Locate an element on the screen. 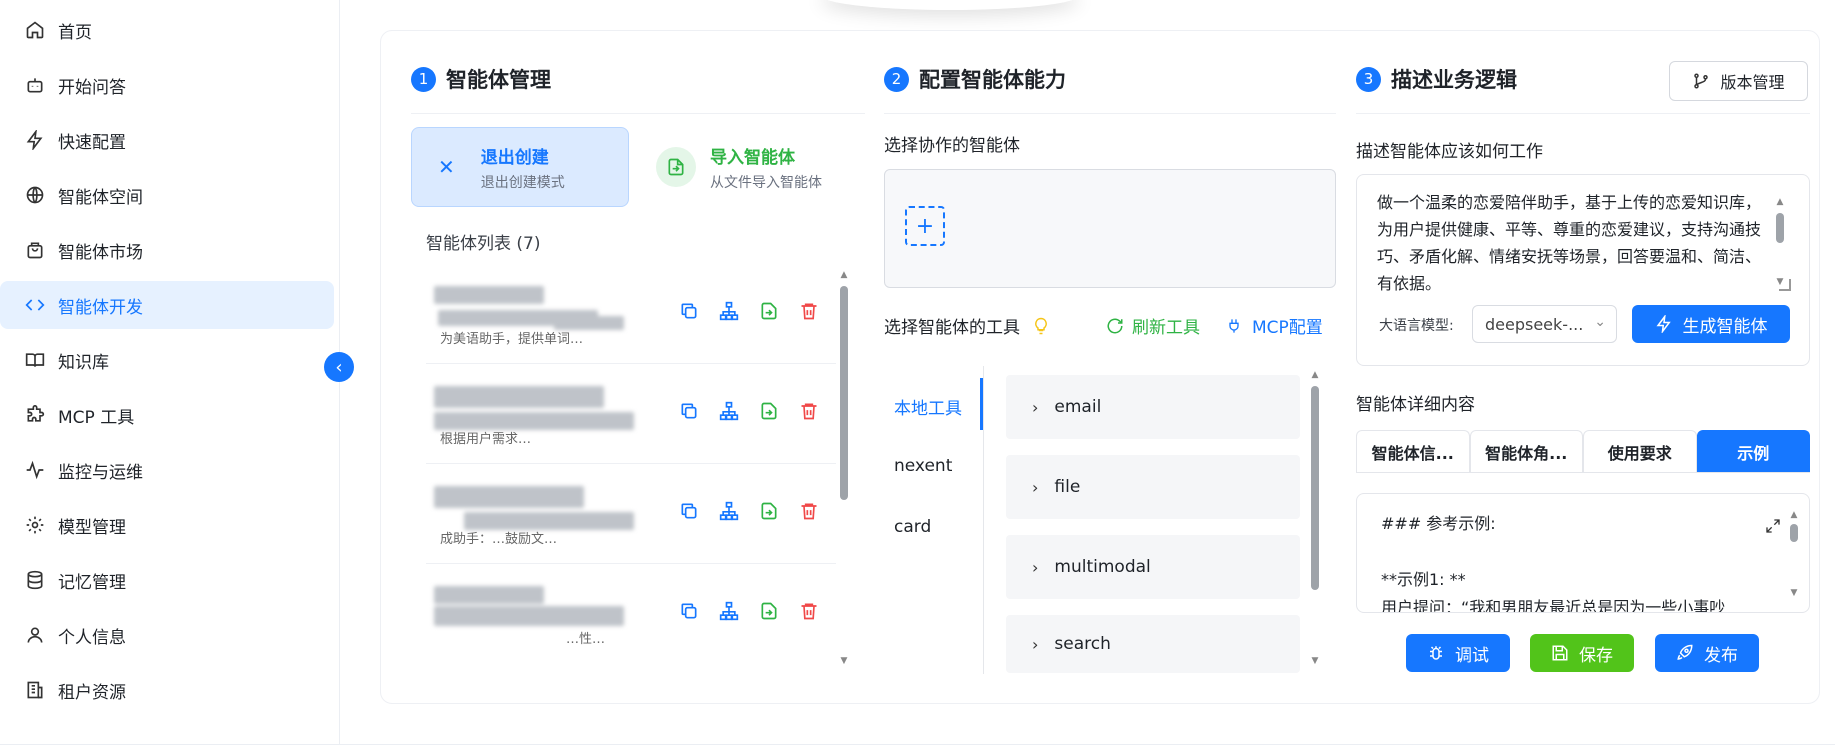 The height and width of the screenshot is (756, 1835). sidebar-item-start-qa: 开始问答 is located at coordinates (167, 85).